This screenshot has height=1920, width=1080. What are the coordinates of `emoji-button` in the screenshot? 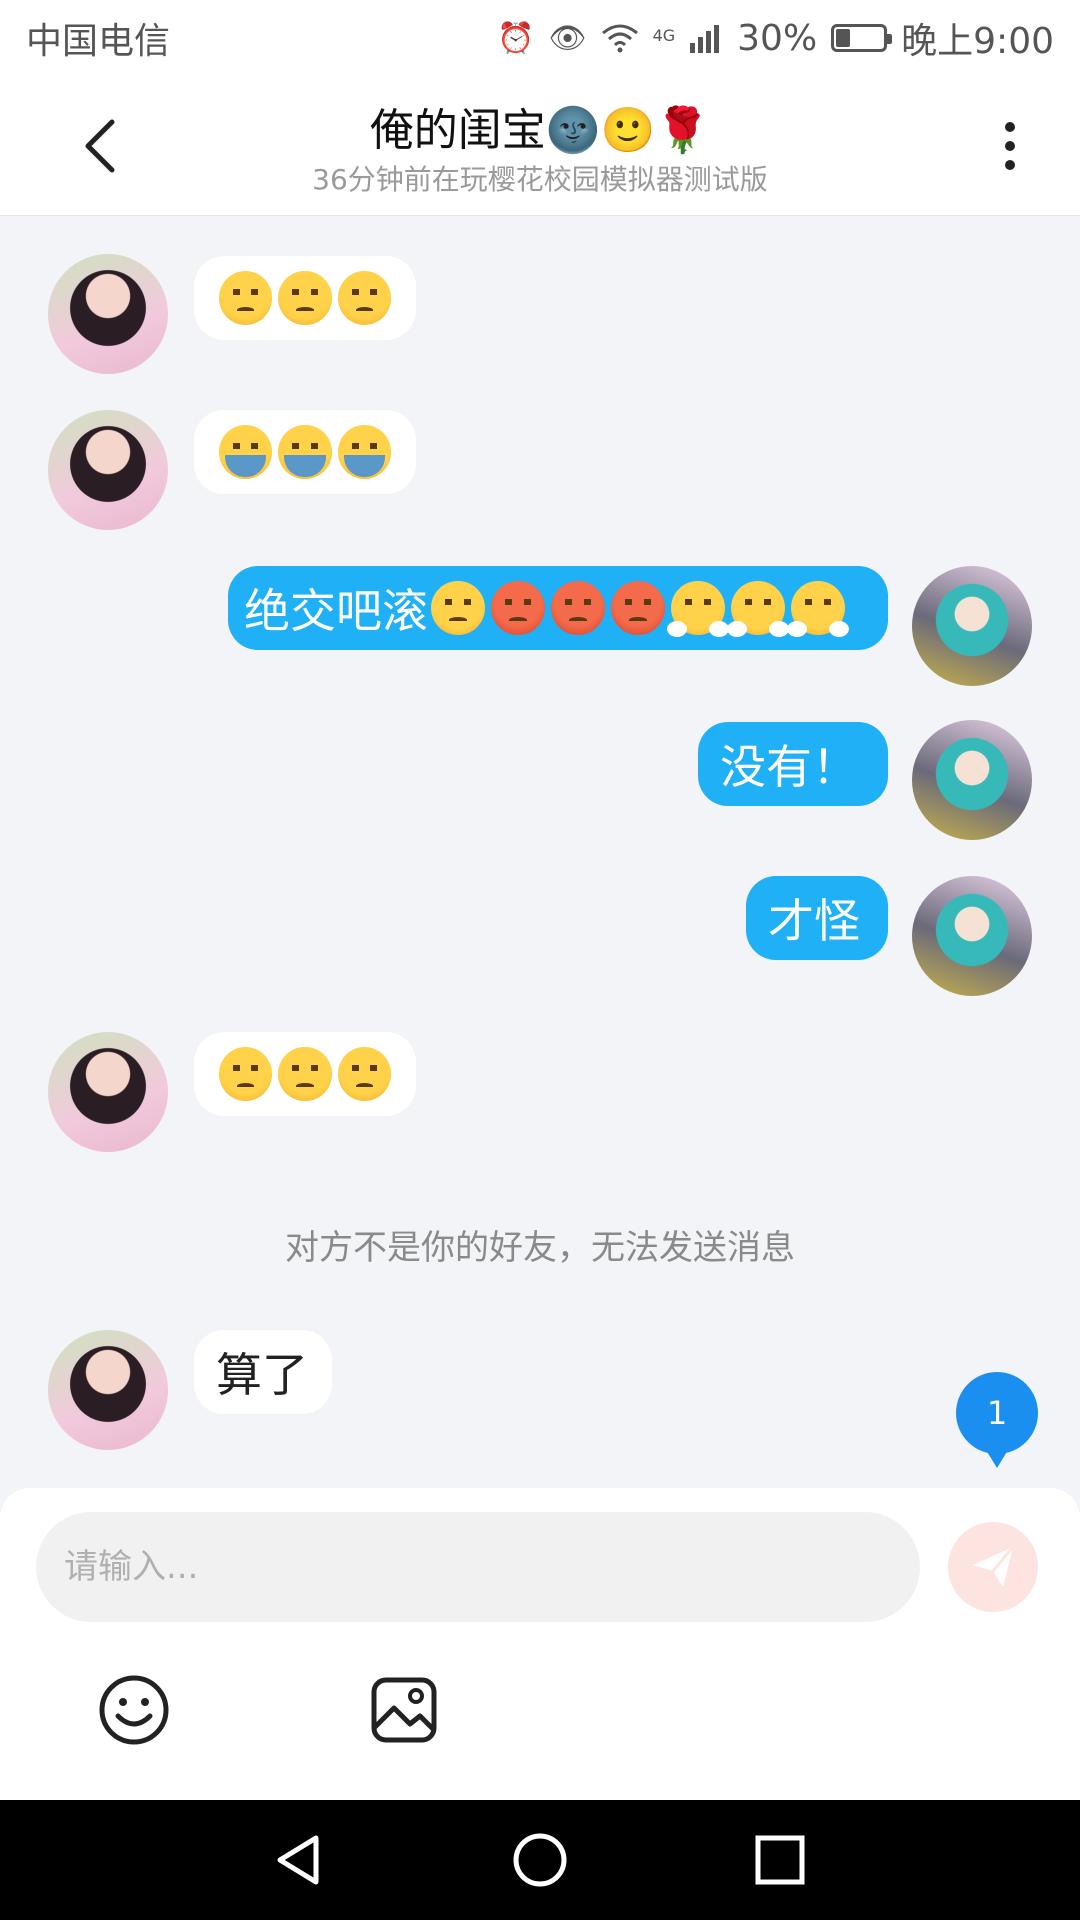 It's located at (134, 1710).